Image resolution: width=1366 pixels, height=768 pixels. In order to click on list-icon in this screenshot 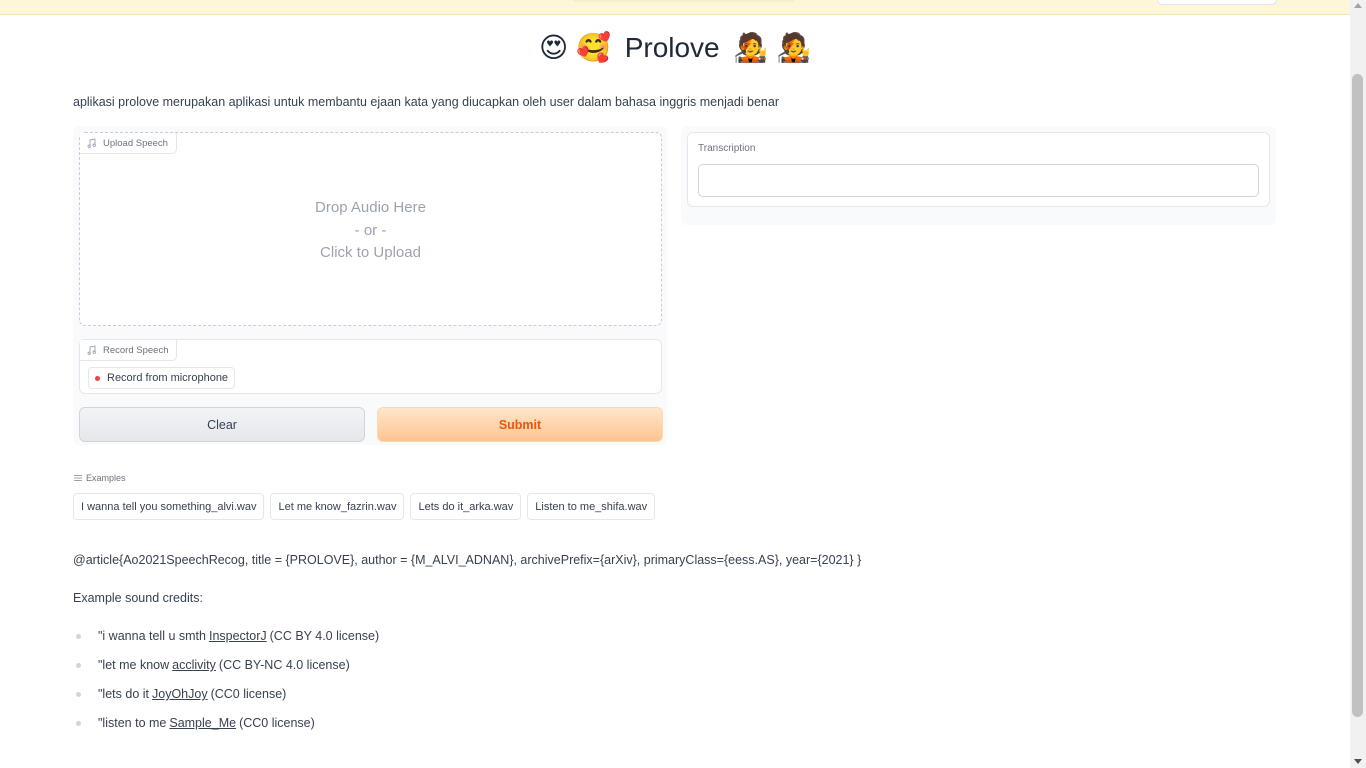, I will do `click(78, 478)`.